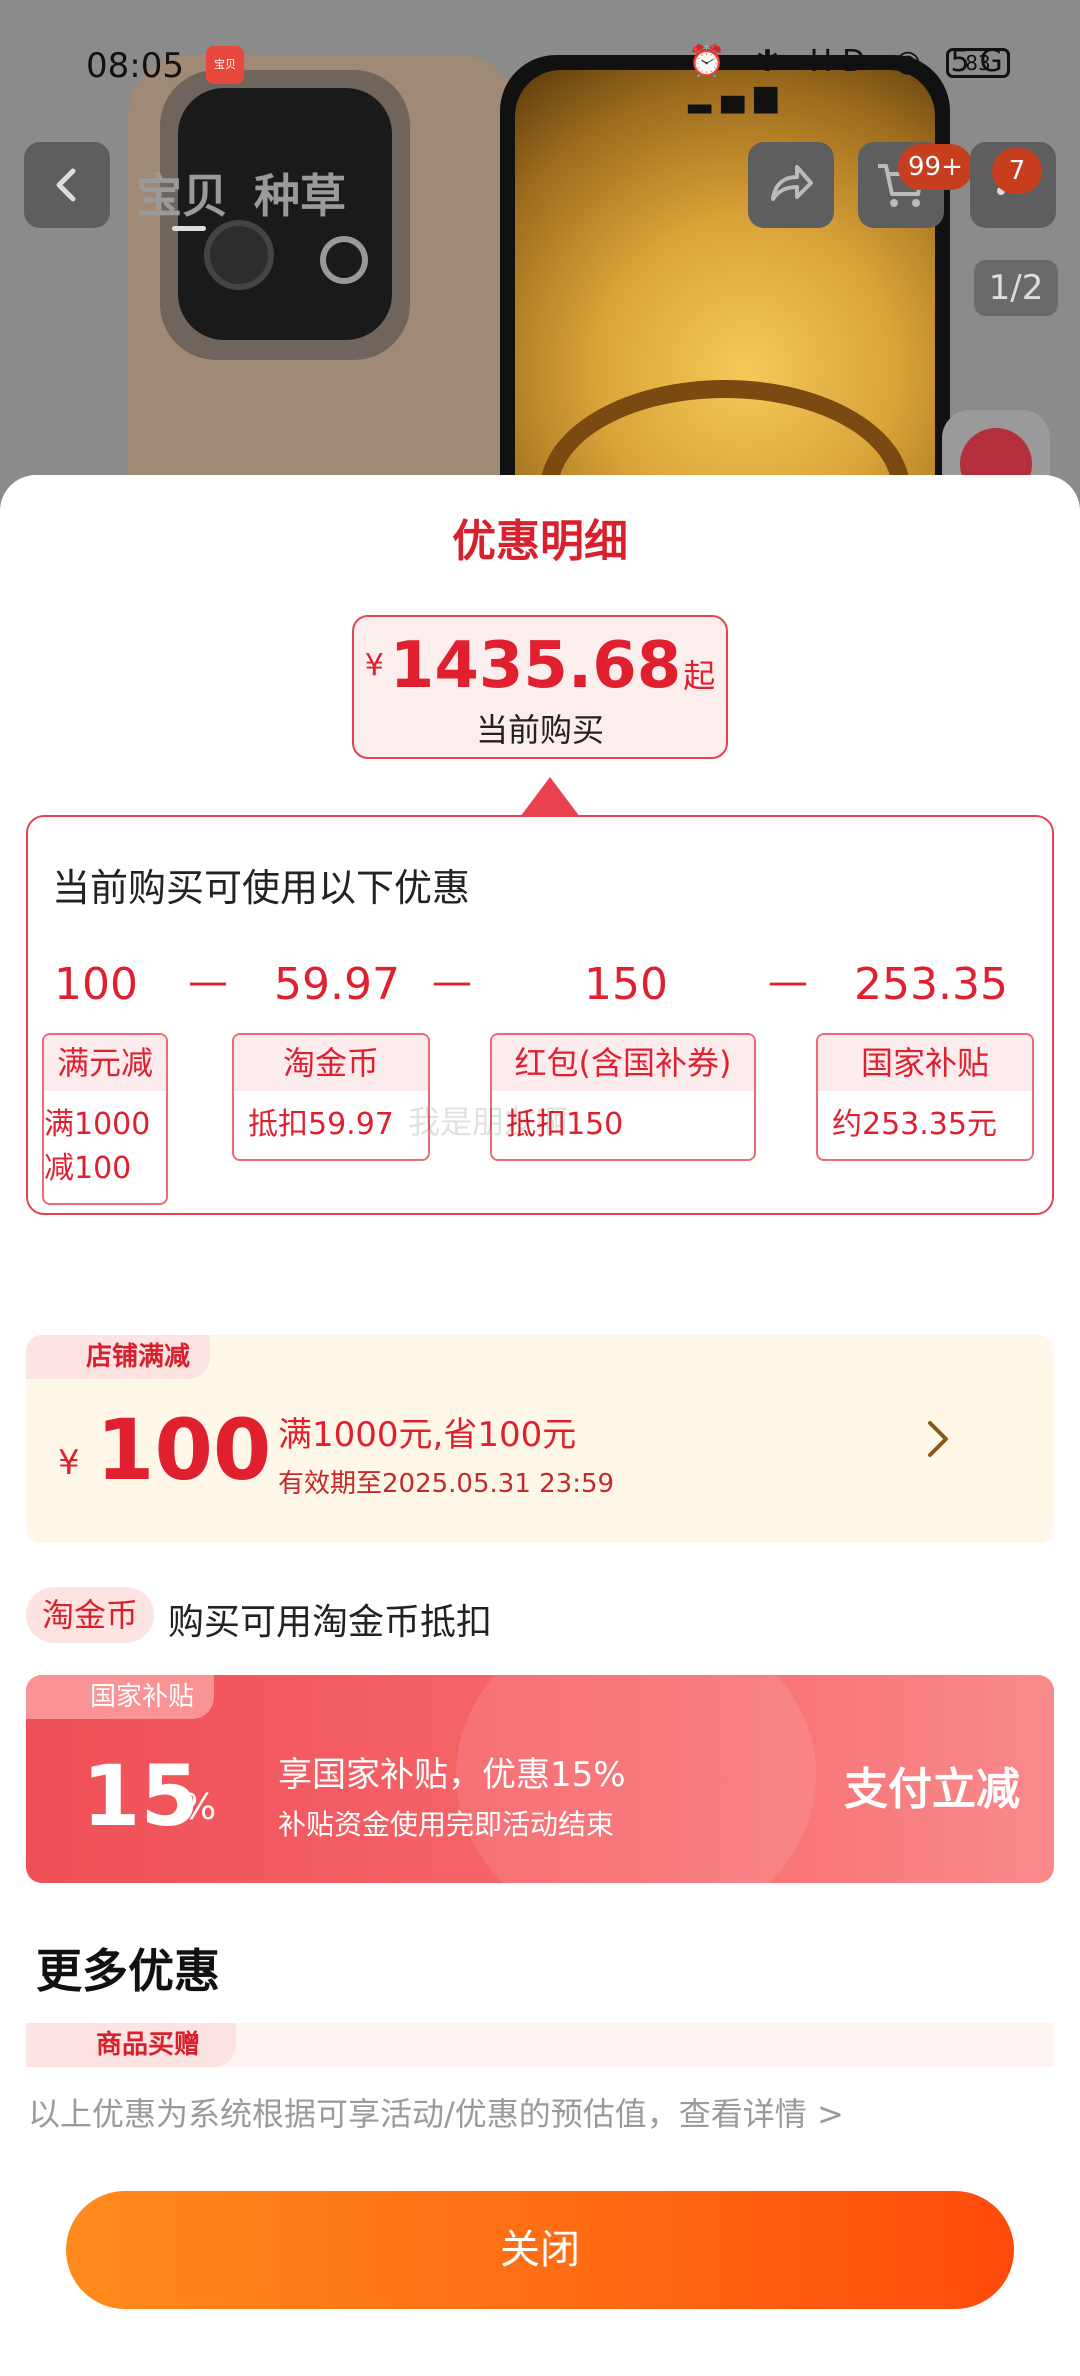 Image resolution: width=1080 pixels, height=2376 pixels. Describe the element at coordinates (97, 1124) in the screenshot. I see `chip-desc-line: 满1000` at that location.